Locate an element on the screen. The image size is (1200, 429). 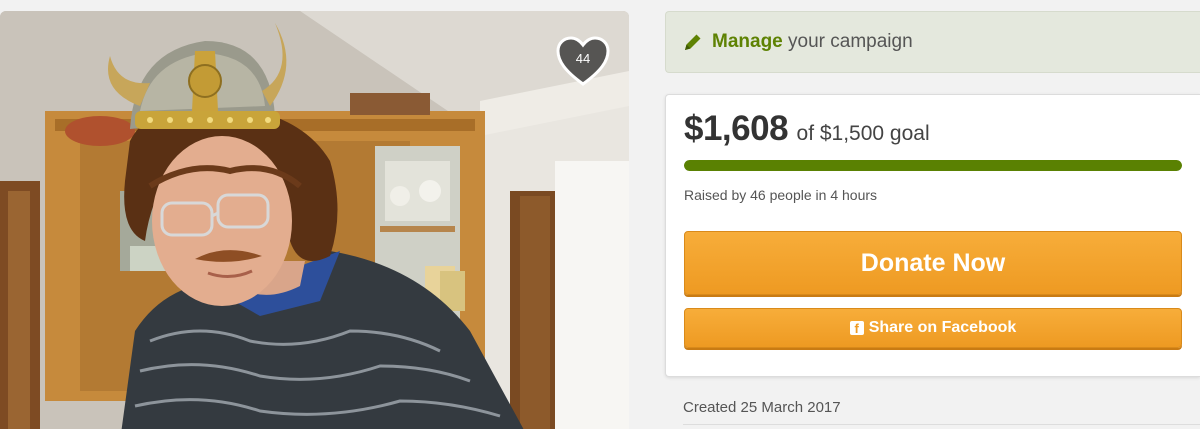
progress-fill is located at coordinates (933, 165).